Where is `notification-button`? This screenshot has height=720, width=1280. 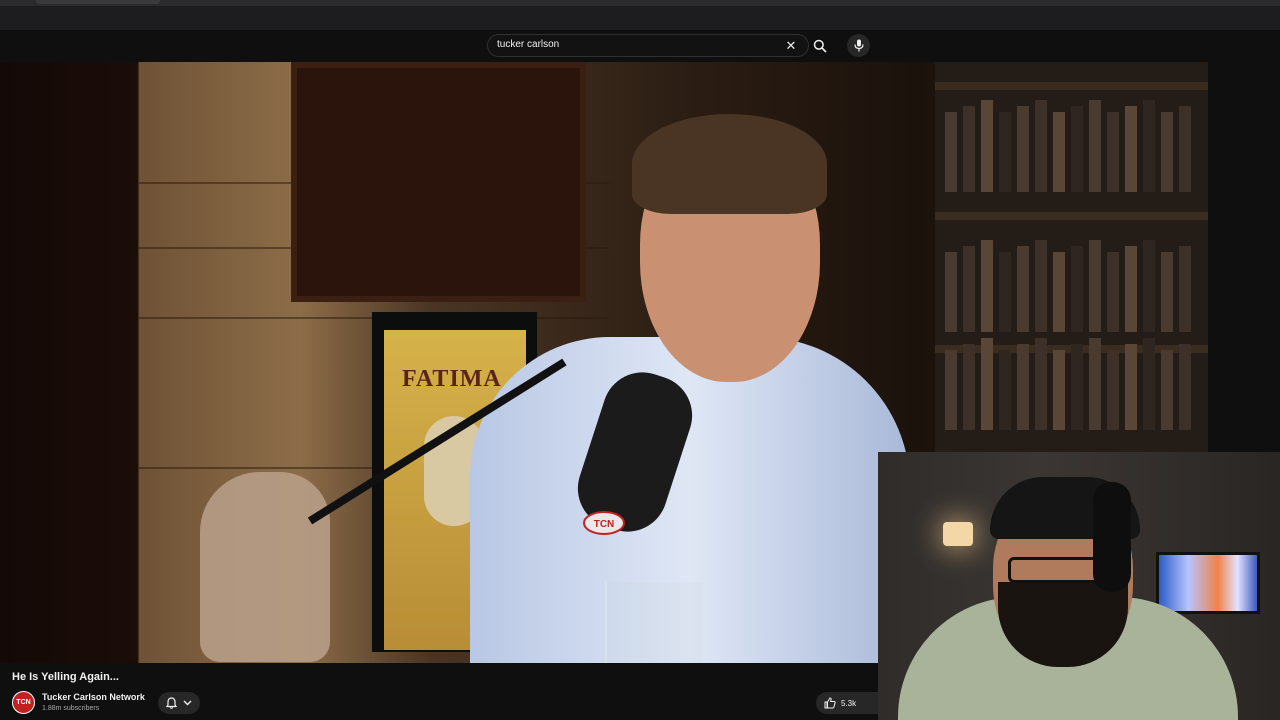
notification-button is located at coordinates (179, 703).